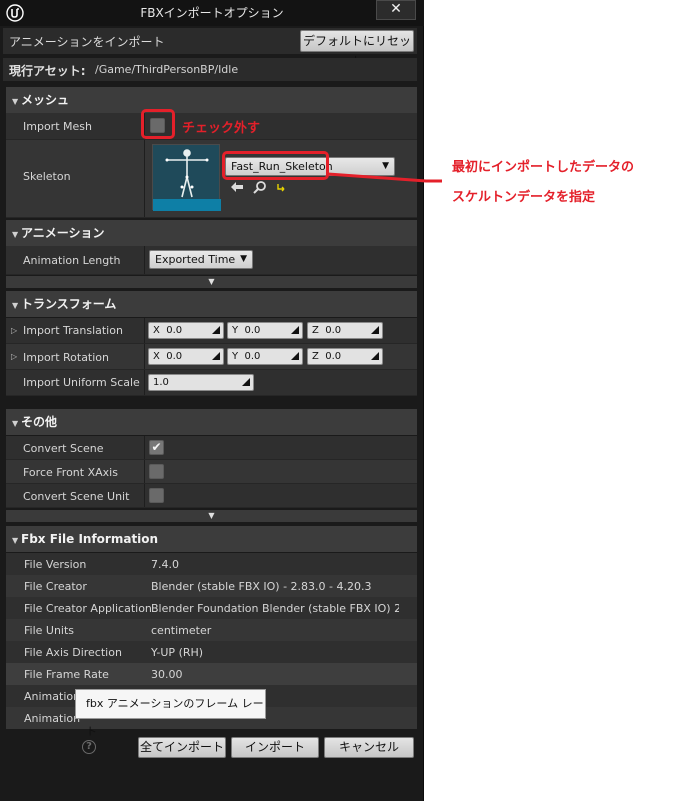  What do you see at coordinates (167, 674) in the screenshot?
I see `info-value: 30.00` at bounding box center [167, 674].